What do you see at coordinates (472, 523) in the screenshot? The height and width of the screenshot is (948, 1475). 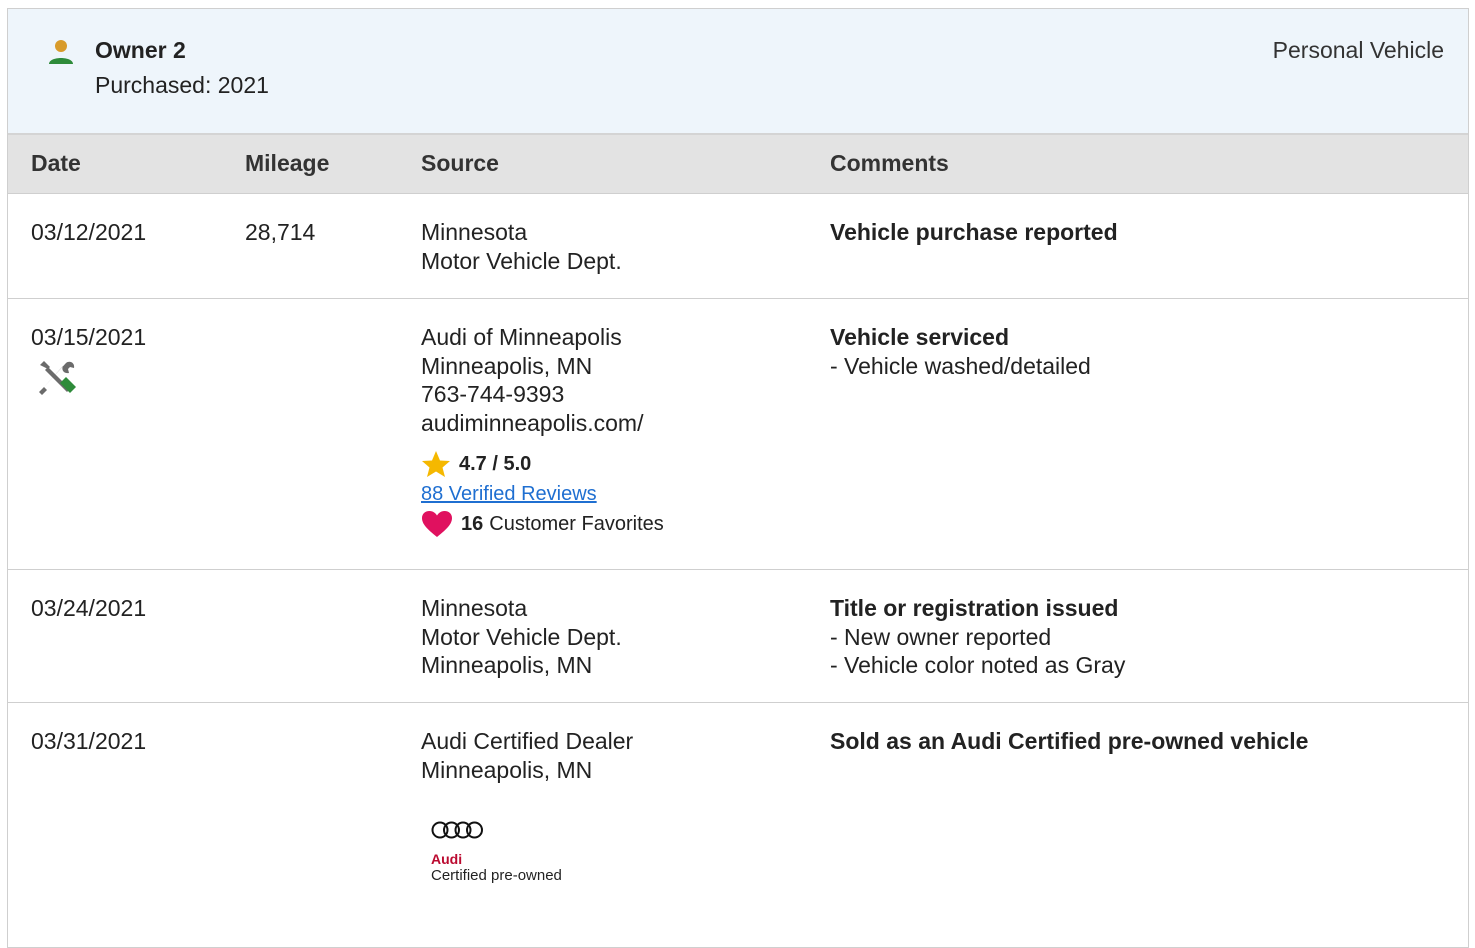 I see `favorites-count: 16` at bounding box center [472, 523].